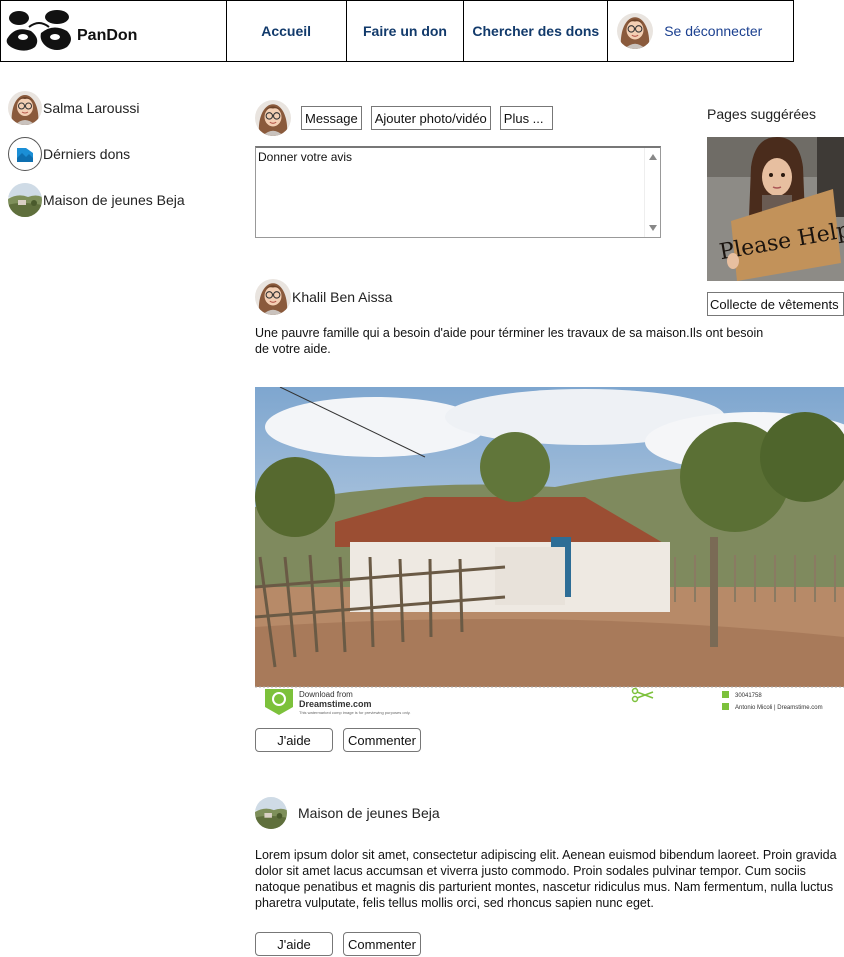 The image size is (844, 957). I want to click on caption-site: Dreamstime.com, so click(335, 704).